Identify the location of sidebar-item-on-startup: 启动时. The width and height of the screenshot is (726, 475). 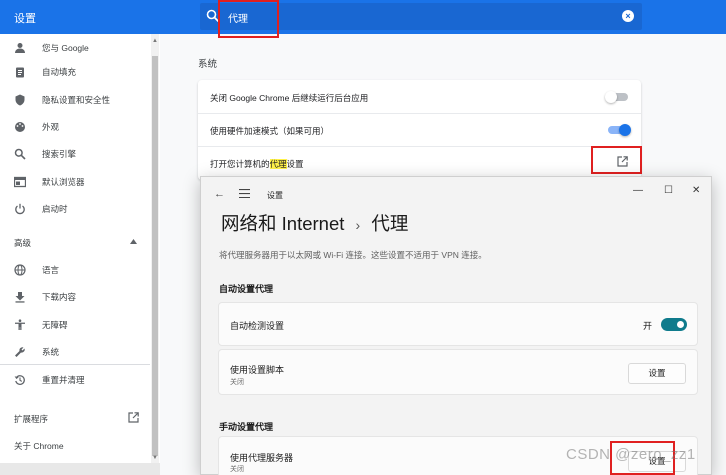
(75, 208).